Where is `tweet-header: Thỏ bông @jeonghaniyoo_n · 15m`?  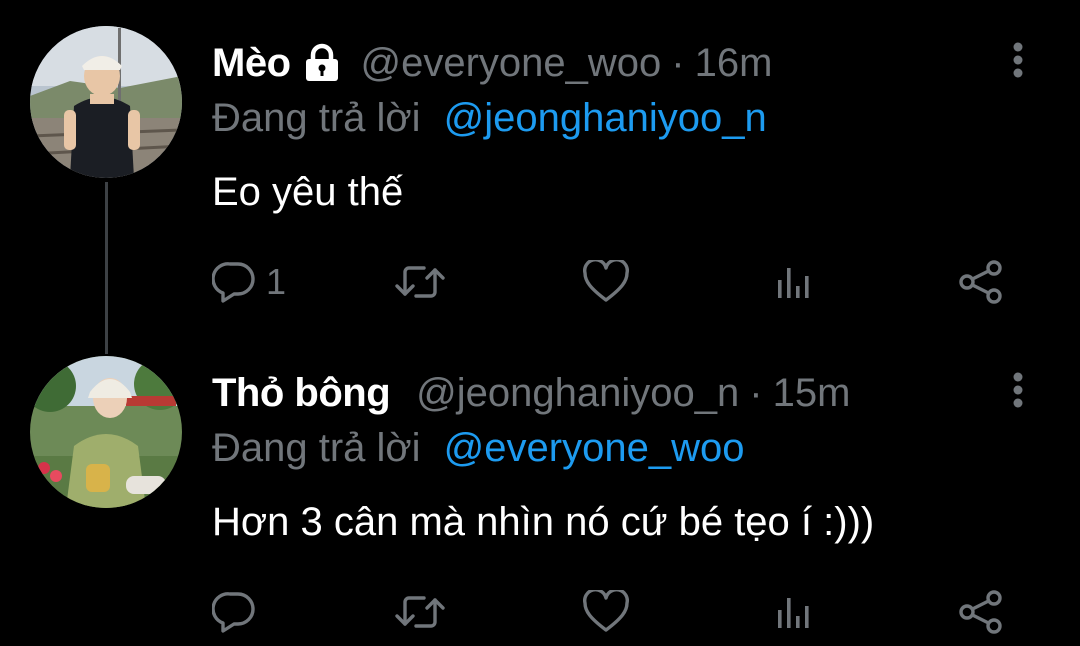 tweet-header: Thỏ bông @jeonghaniyoo_n · 15m is located at coordinates (531, 393).